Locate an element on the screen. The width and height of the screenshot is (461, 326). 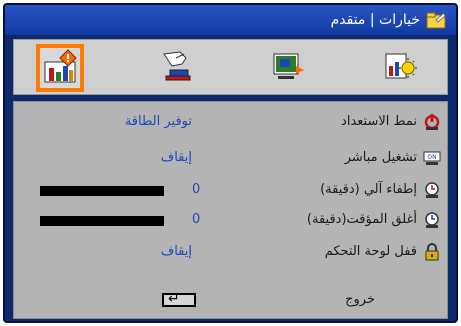
enter-arrow-icon: ↵ is located at coordinates (174, 299).